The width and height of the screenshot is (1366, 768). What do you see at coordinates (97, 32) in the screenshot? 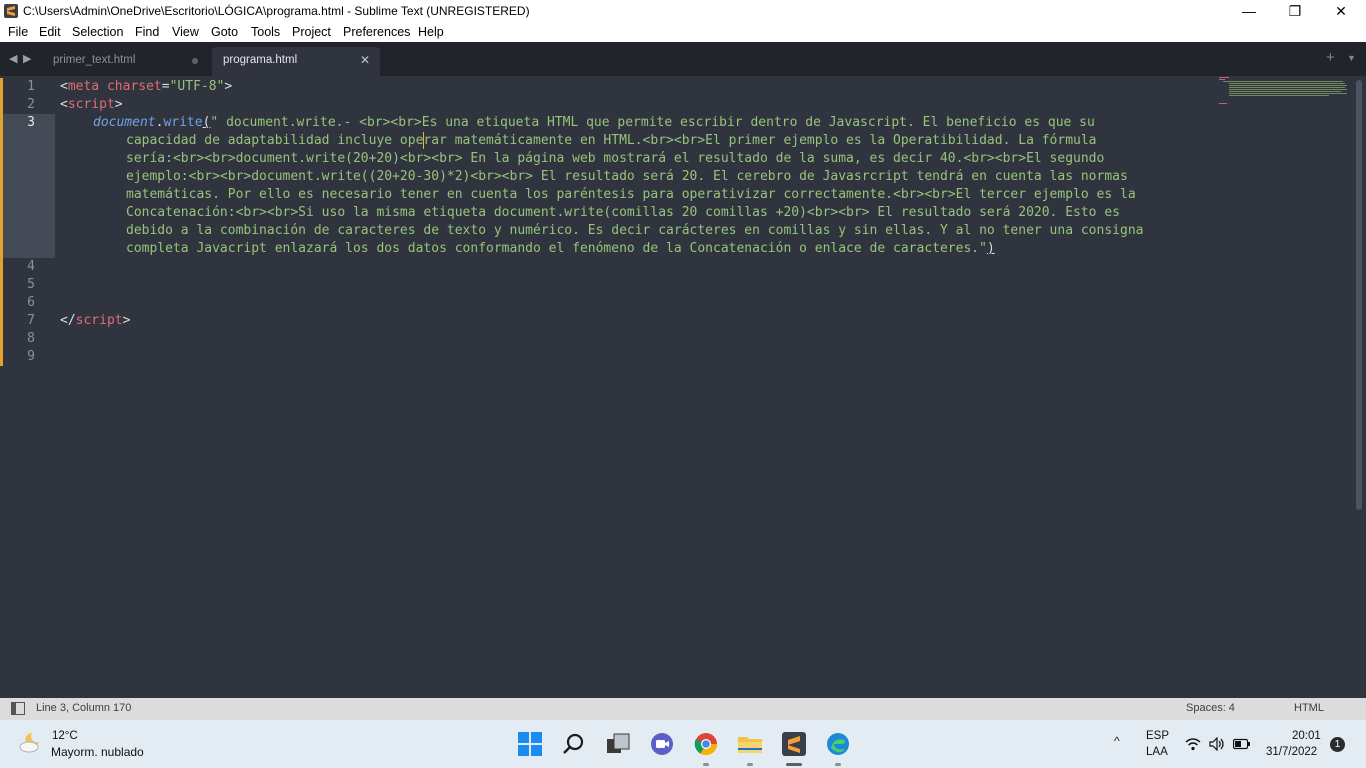
I see `menu-selection: Selection` at bounding box center [97, 32].